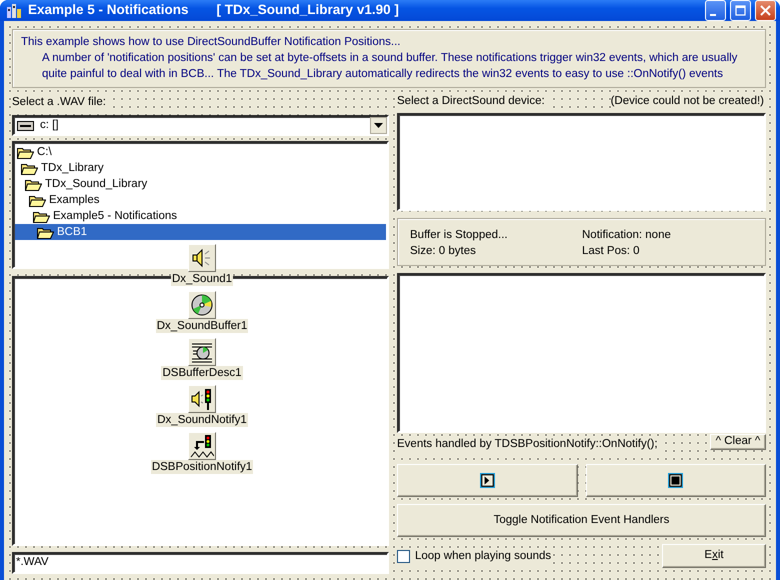  What do you see at coordinates (715, 10) in the screenshot?
I see `minimize-button` at bounding box center [715, 10].